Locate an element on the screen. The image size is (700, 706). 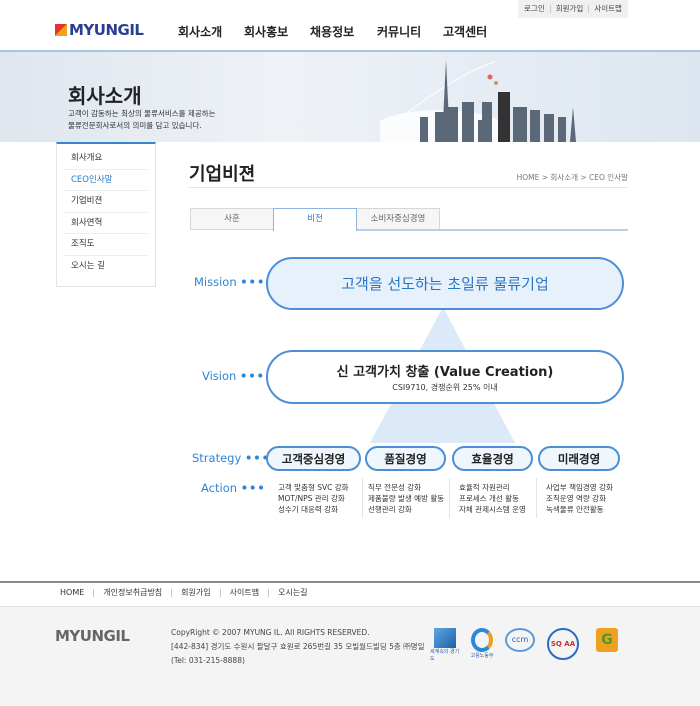
mission-oval: 고객을 선도하는 초일류 물류기업 is located at coordinates (445, 283).